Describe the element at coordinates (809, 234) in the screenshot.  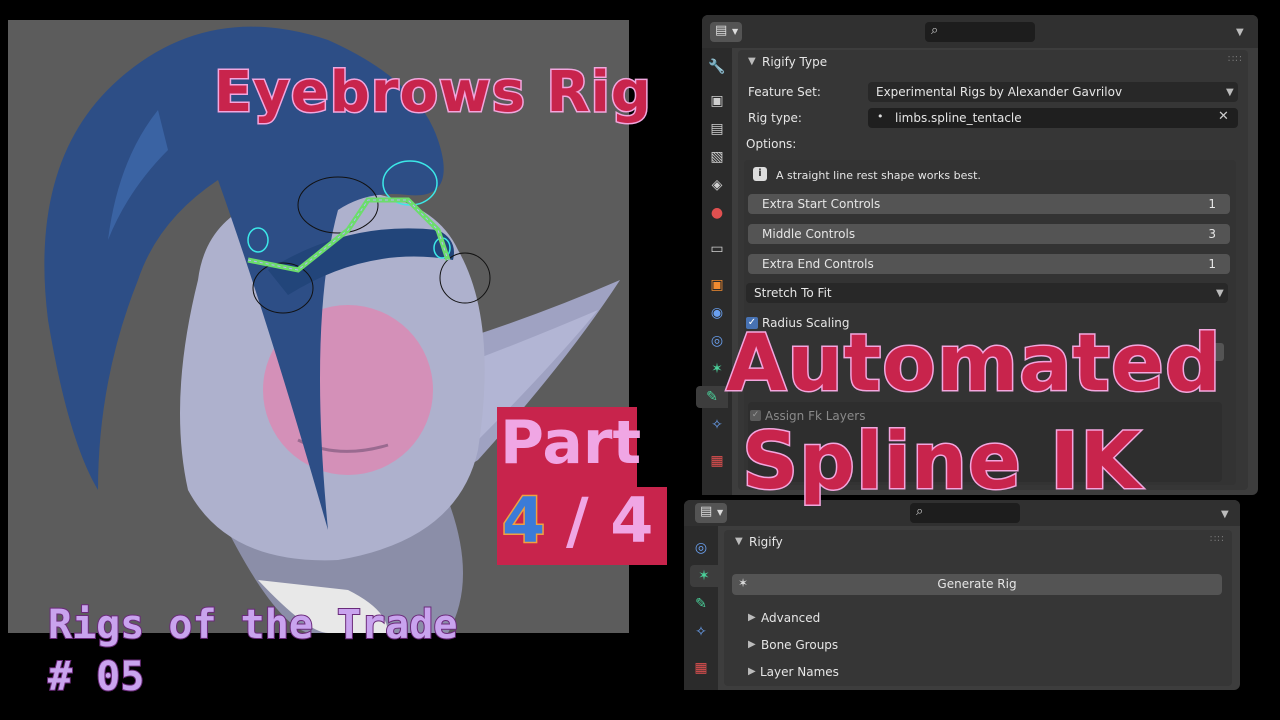
I see `middle-controls-label: Middle Controls` at that location.